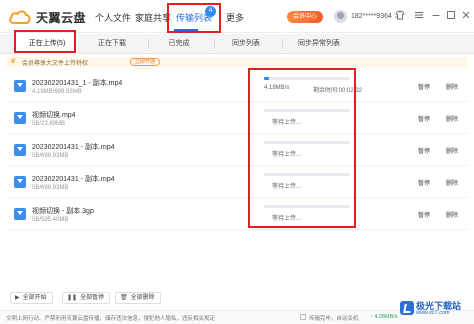  Describe the element at coordinates (55, 64) in the screenshot. I see `notice-text: 会员尊享大文件上传特权` at that location.